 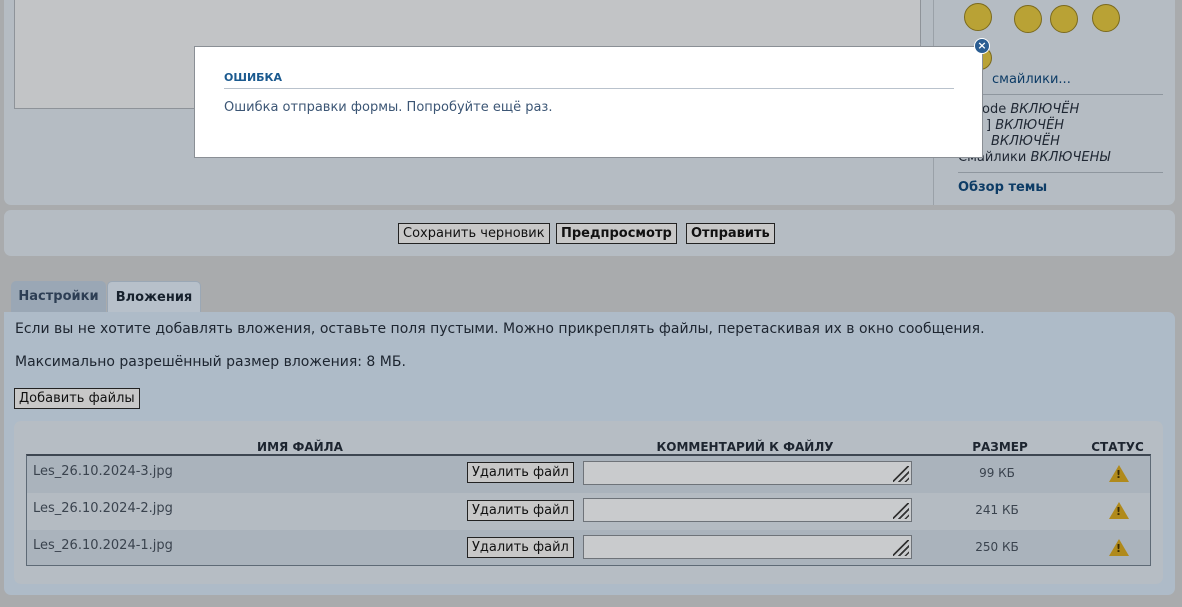 I want to click on img-status: ] ВКЛЮЧЁН, so click(x=1025, y=125).